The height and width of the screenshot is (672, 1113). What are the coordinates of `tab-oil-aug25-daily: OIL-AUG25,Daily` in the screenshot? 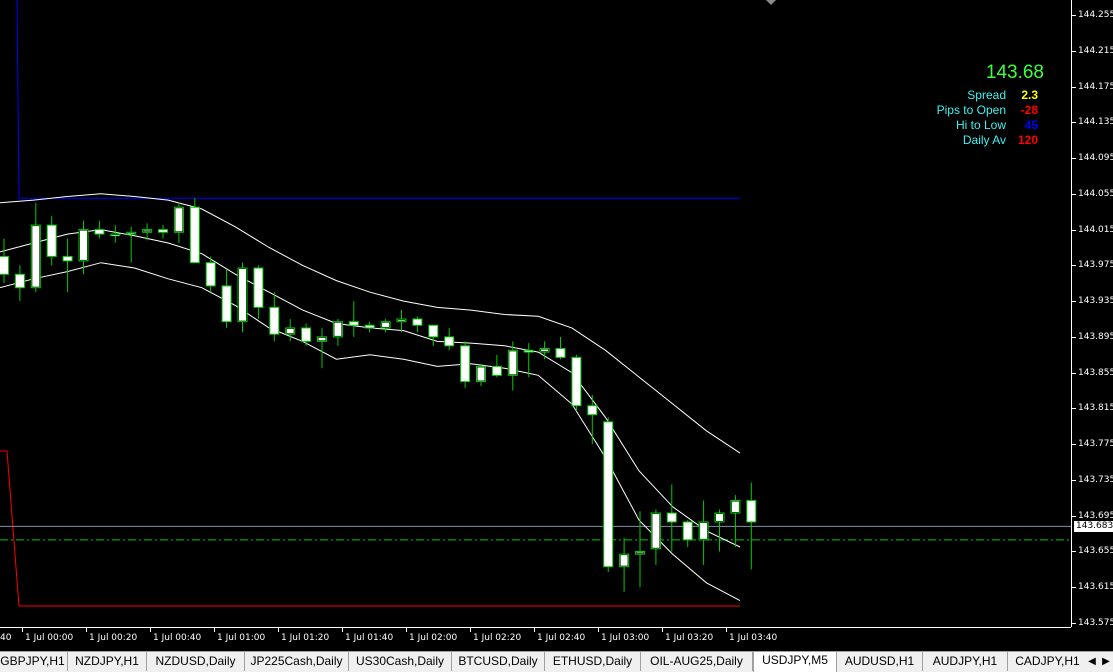 It's located at (697, 661).